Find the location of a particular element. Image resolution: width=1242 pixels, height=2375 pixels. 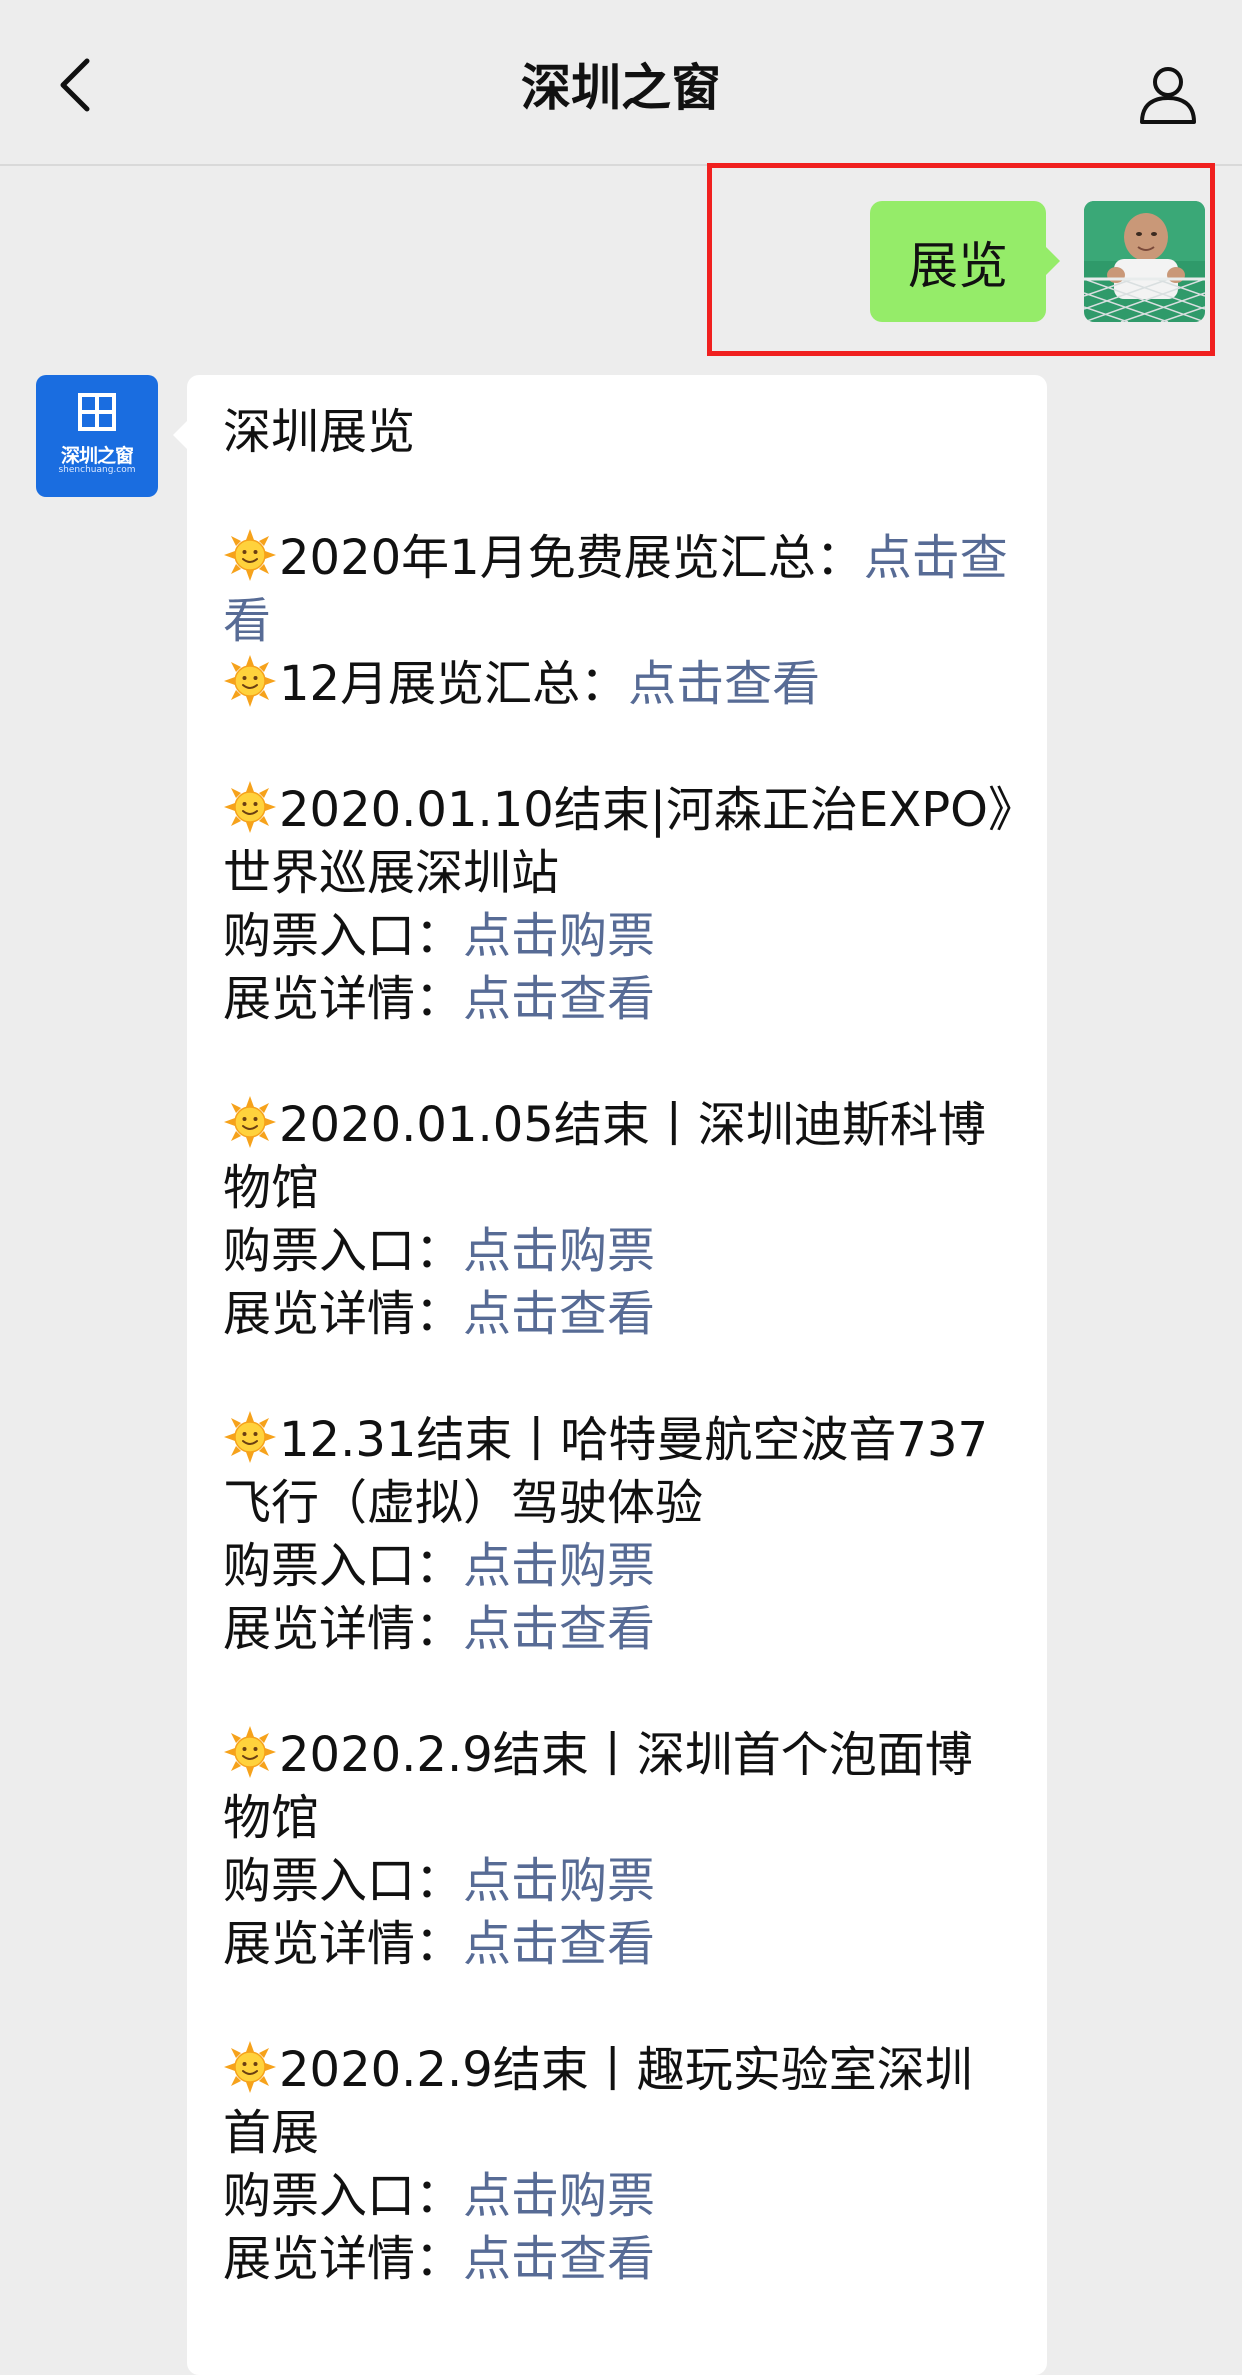

exhibition-title-text: 2020.2.9结束丨深圳首个泡面博物馆 is located at coordinates (598, 1786).